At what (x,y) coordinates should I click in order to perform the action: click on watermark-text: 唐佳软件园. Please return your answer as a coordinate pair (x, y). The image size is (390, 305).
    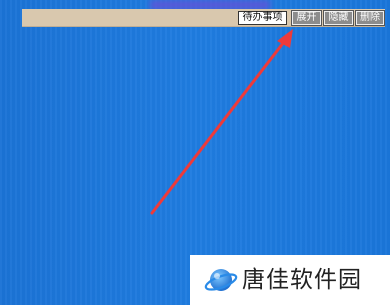
    Looking at the image, I should click on (302, 280).